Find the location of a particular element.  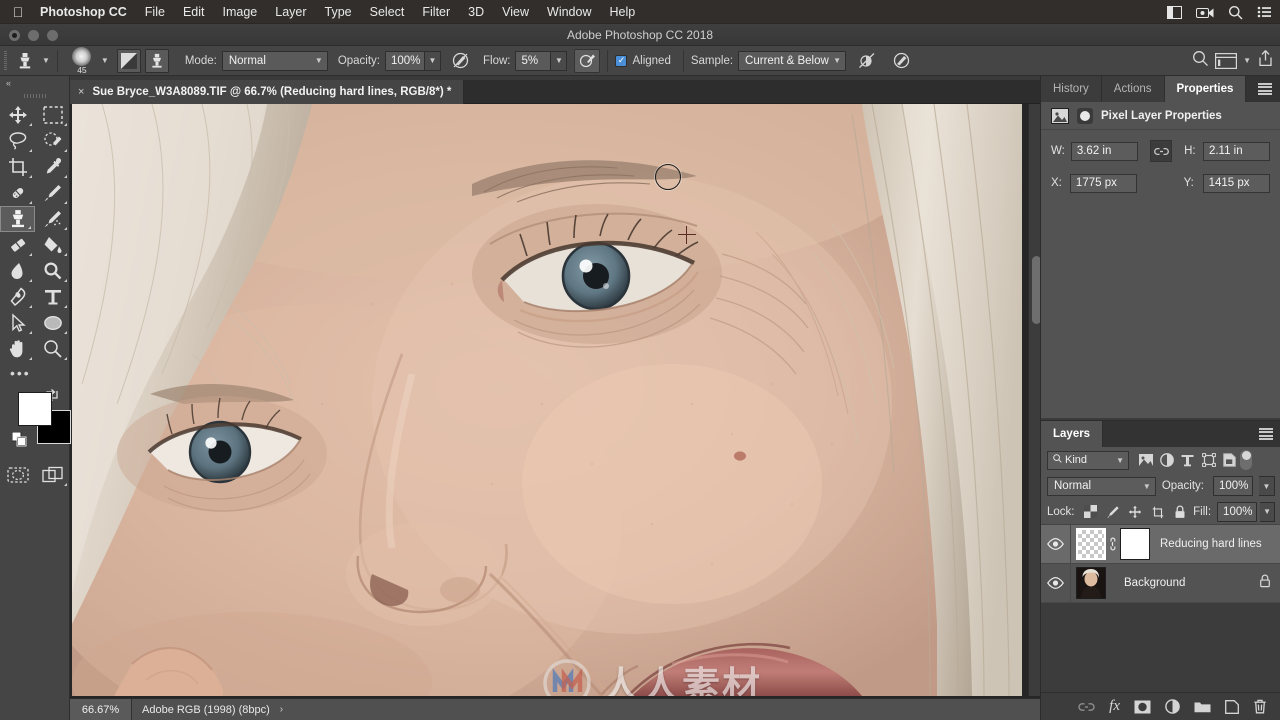

filter-kind-select: Kind ▼ is located at coordinates (1088, 460).